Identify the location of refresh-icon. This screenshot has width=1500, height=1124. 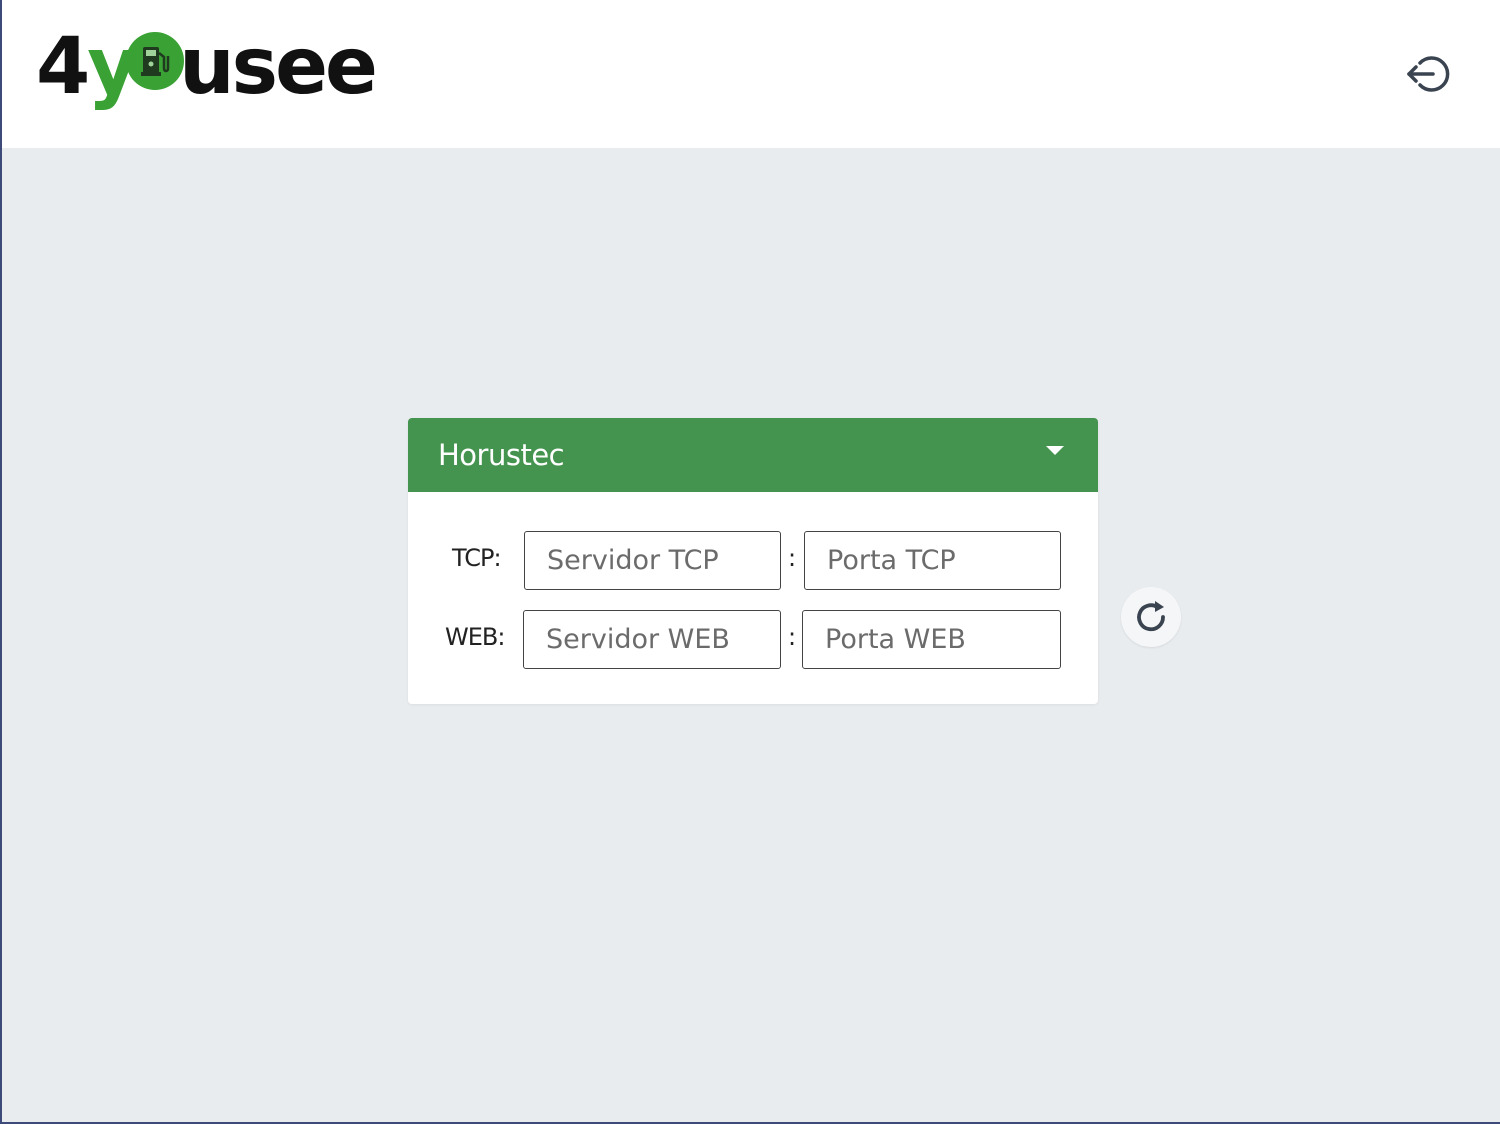
(1151, 616).